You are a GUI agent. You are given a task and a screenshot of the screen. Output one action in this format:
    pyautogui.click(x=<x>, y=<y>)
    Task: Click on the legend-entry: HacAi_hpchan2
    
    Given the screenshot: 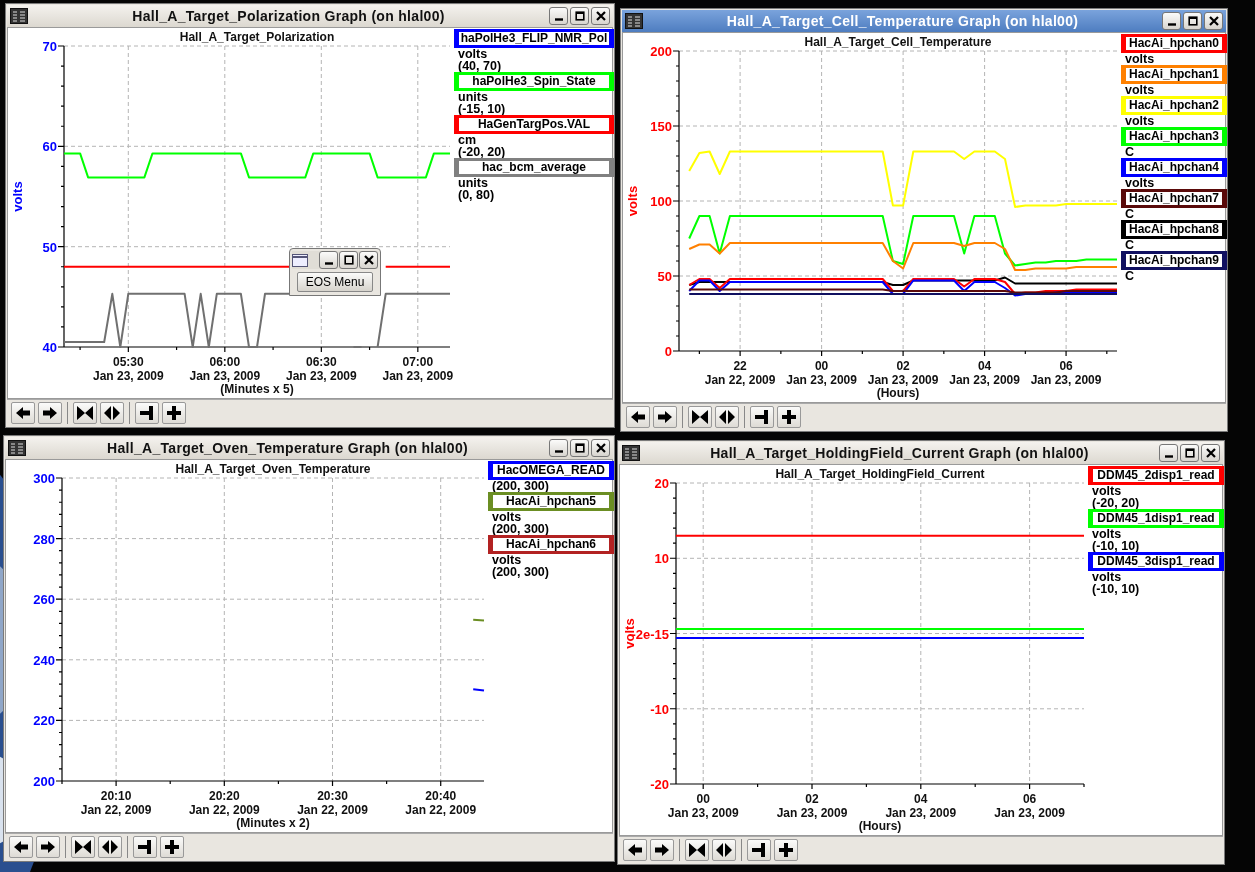 What is the action you would take?
    pyautogui.click(x=1174, y=105)
    